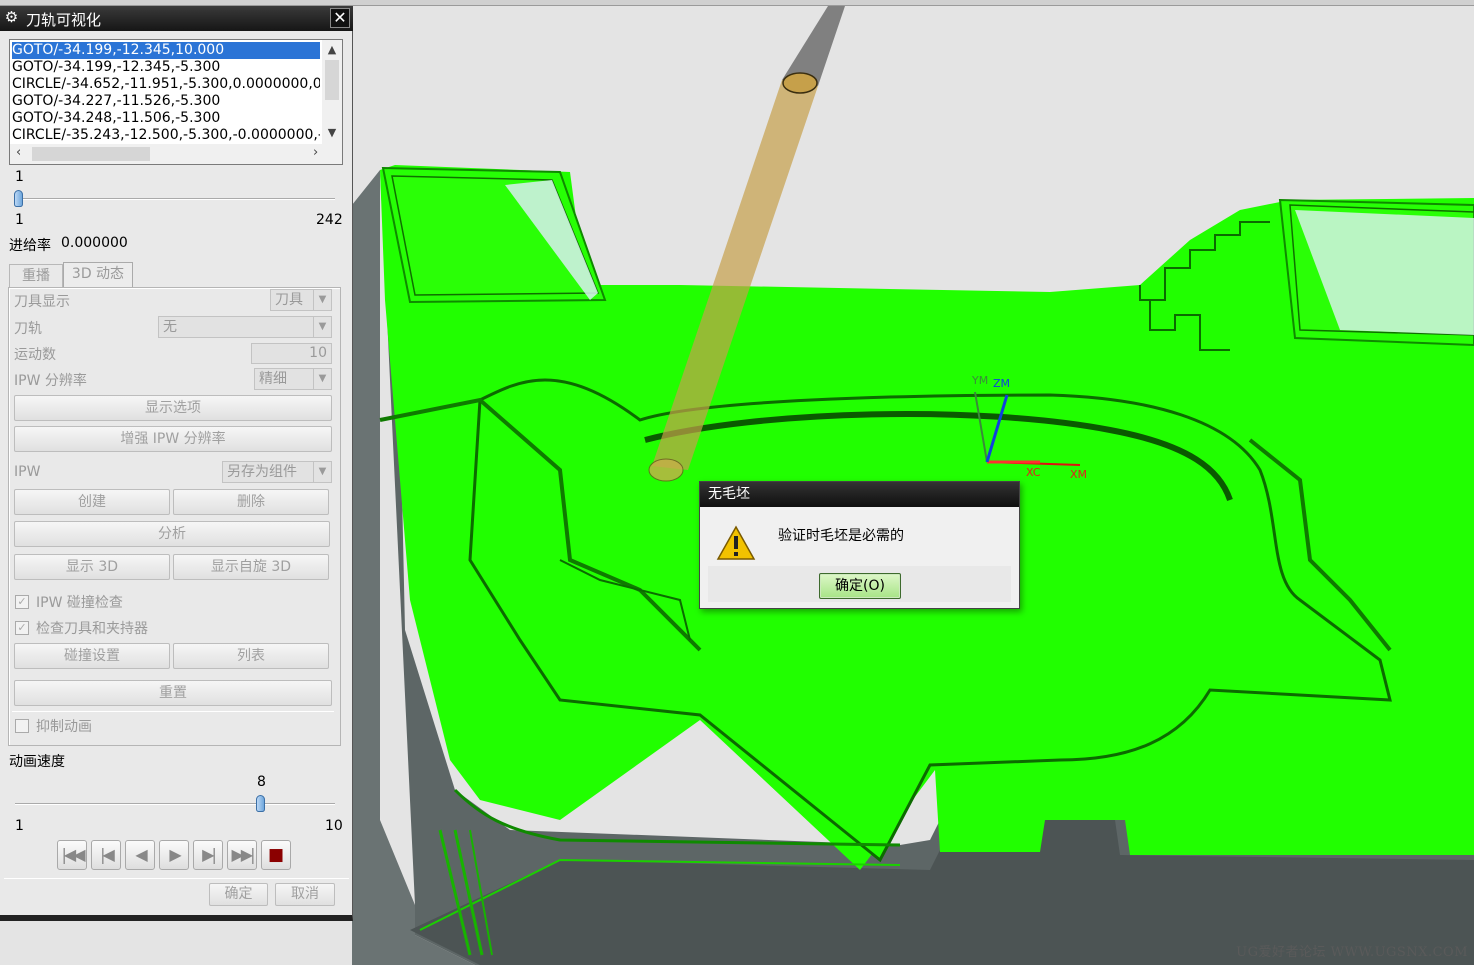  I want to click on triad-zm-label: ZM, so click(1002, 383).